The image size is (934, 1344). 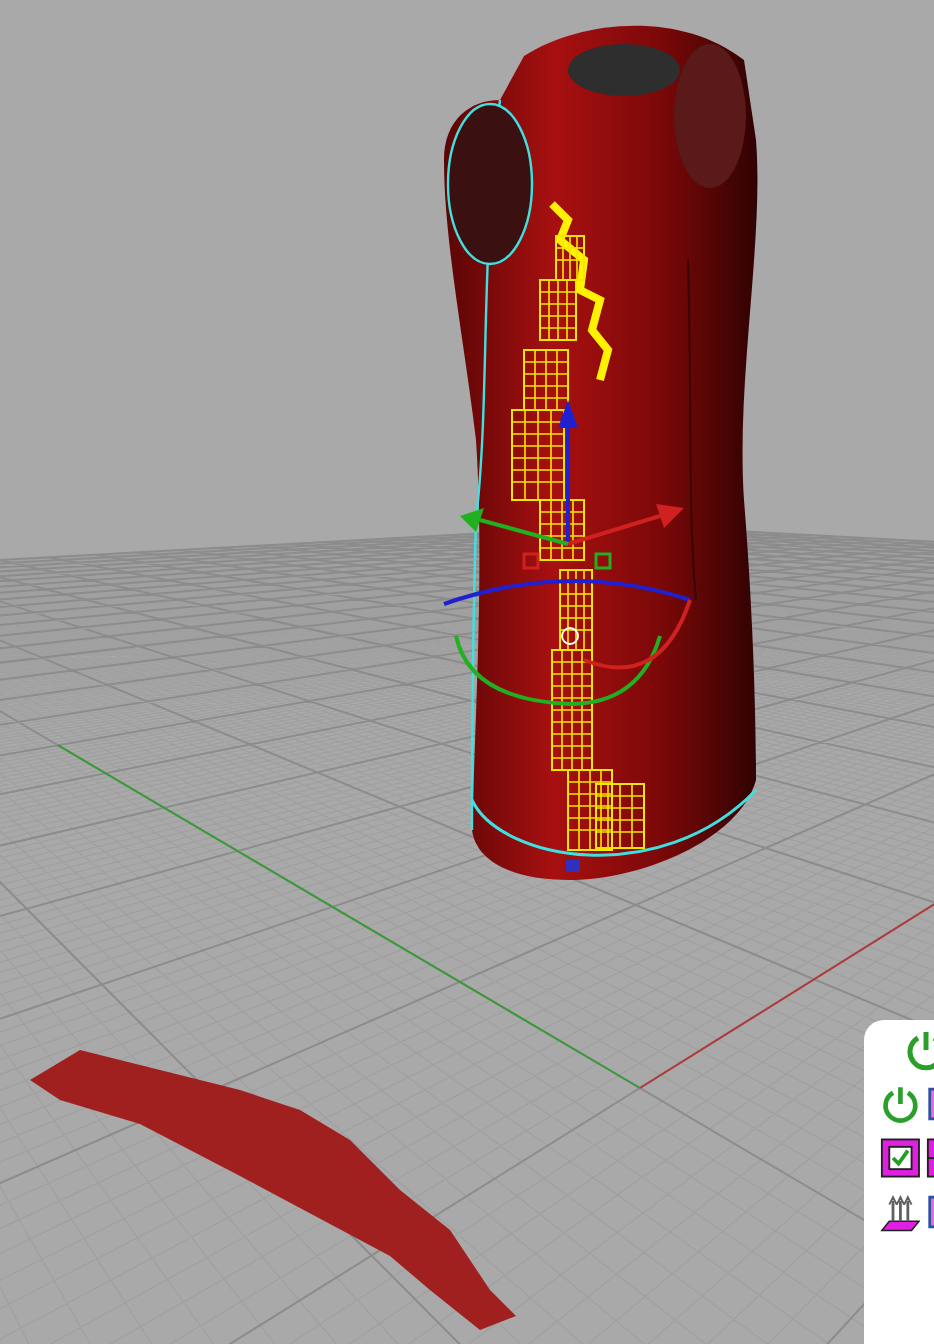 I want to click on power-icon, so click(x=900, y=1104).